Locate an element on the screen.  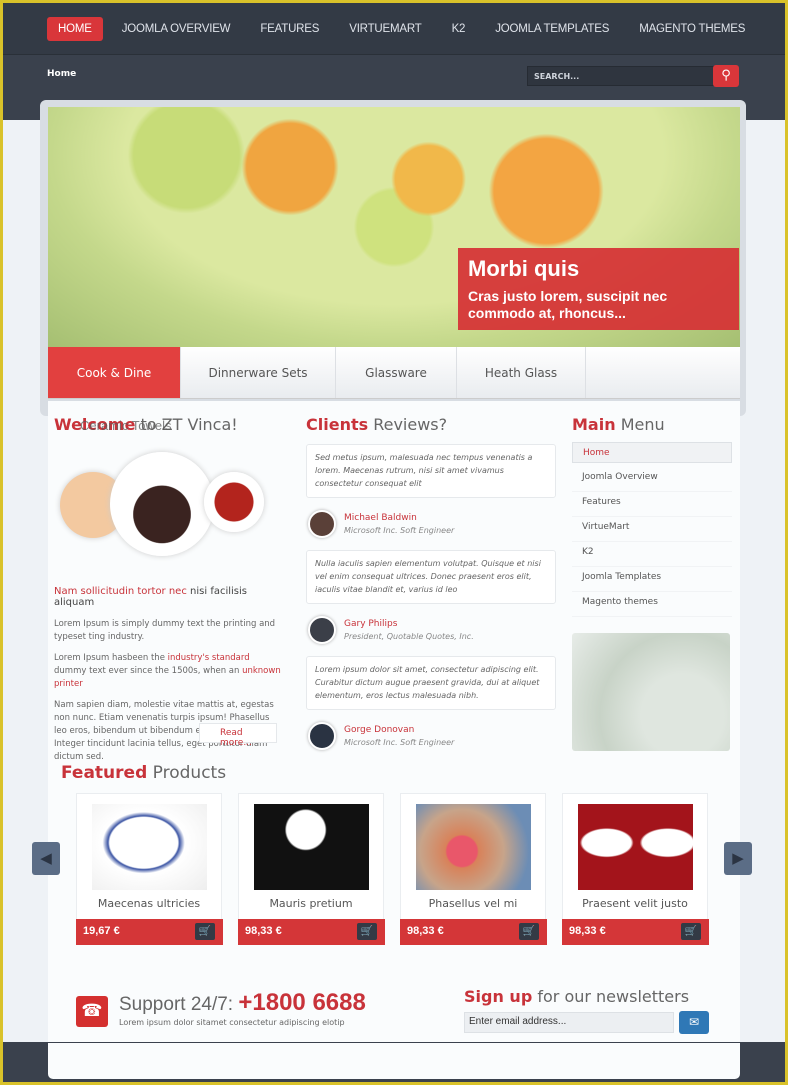
product-price-bar: 19,67 € 🛒 is located at coordinates (149, 932).